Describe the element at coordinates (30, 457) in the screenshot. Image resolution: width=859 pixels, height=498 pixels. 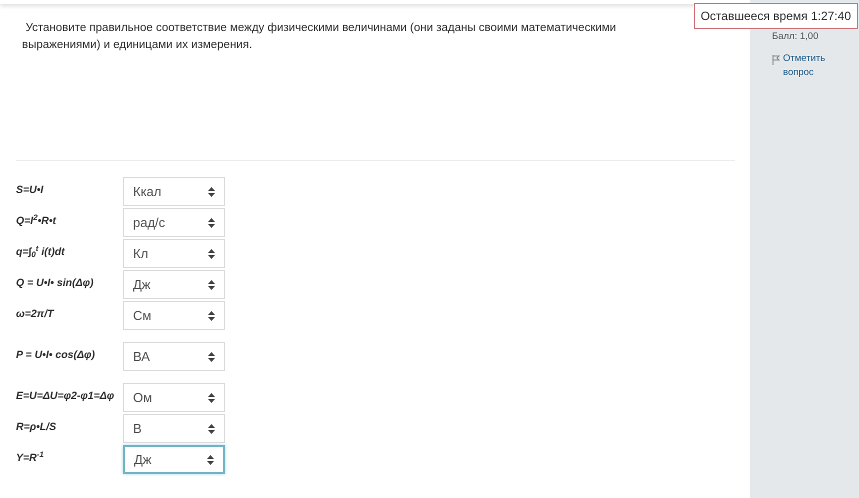
I see `formula-text: Y=R$^{-1}$` at that location.